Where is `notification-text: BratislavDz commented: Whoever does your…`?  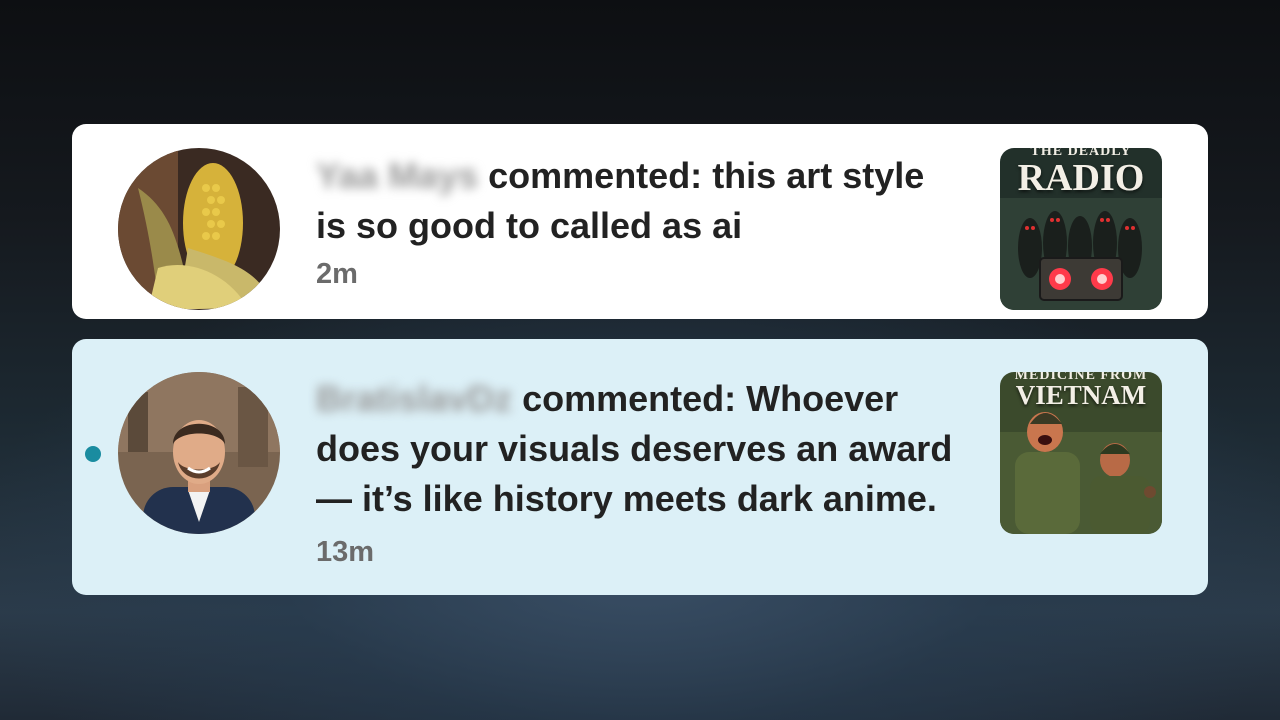 notification-text: BratislavDz commented: Whoever does your… is located at coordinates (636, 475).